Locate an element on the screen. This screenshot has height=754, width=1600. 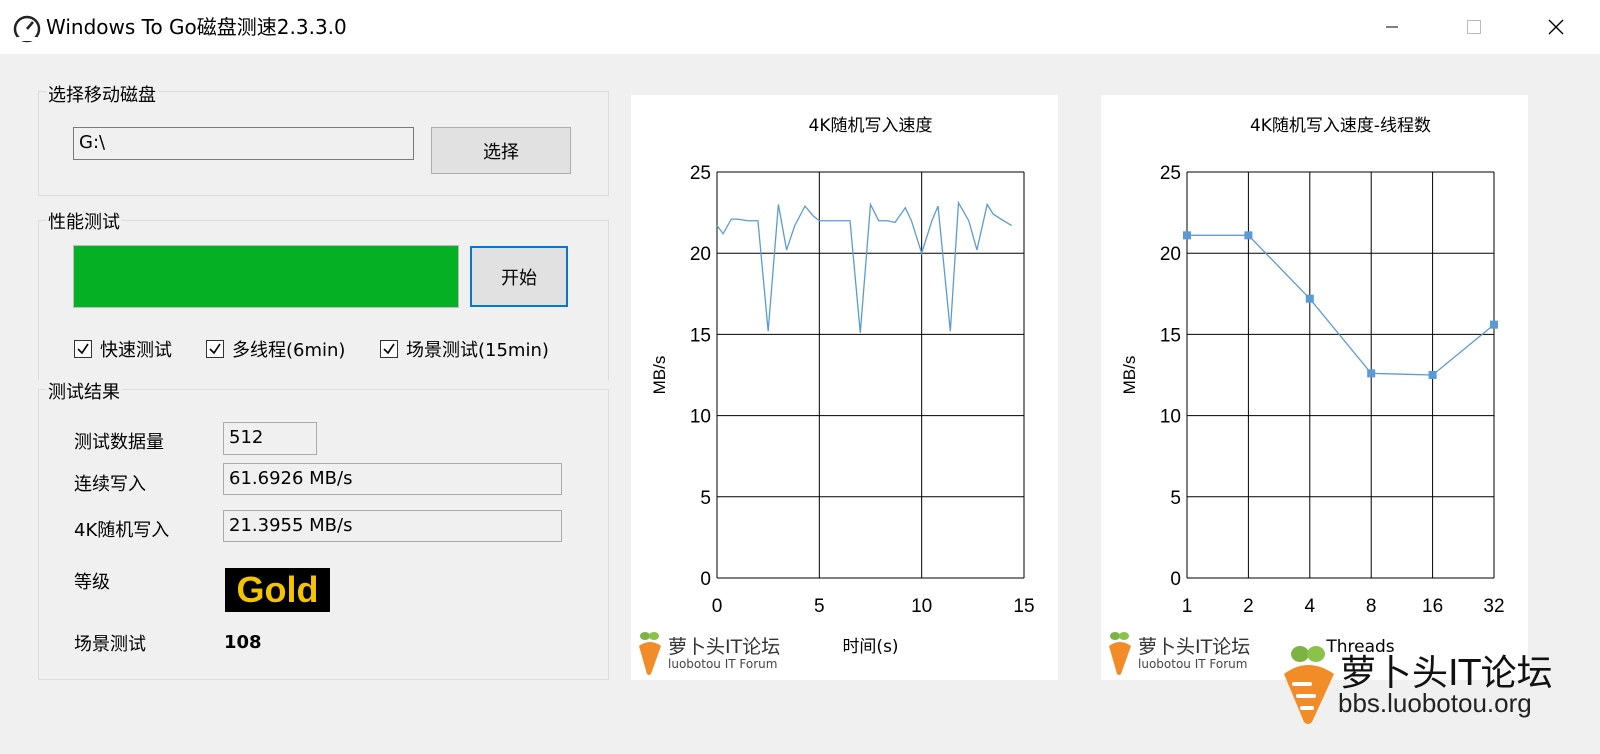
minimize-button is located at coordinates (1392, 27).